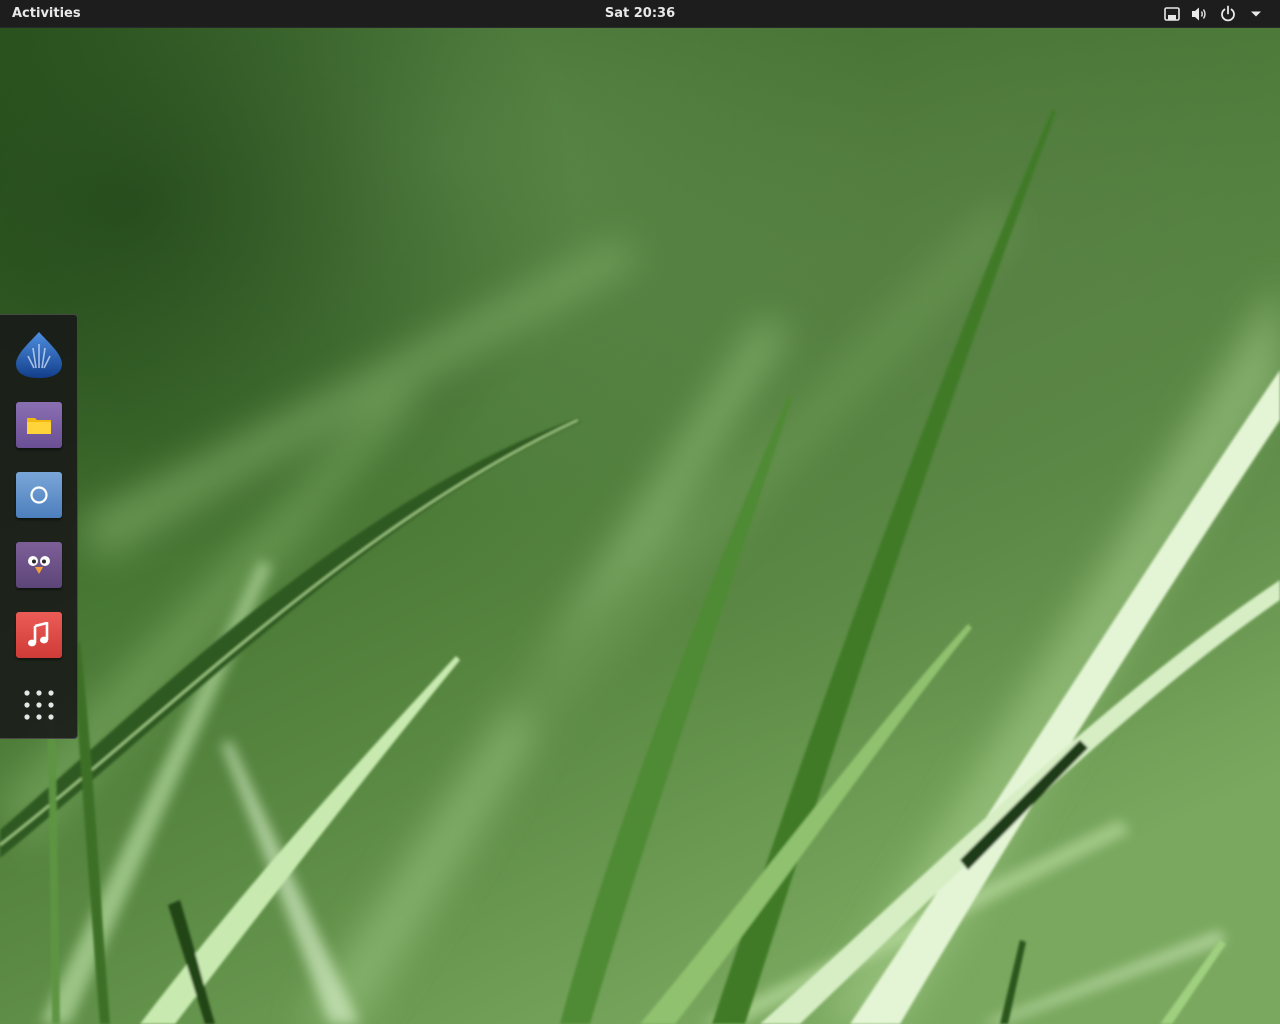 The width and height of the screenshot is (1280, 1024). I want to click on dock-item-installer, so click(39, 355).